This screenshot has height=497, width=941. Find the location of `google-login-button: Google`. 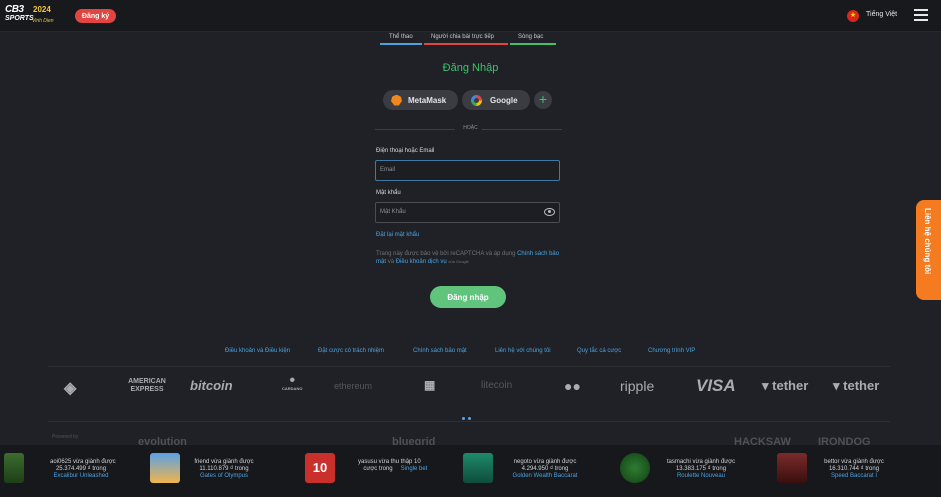

google-login-button: Google is located at coordinates (496, 100).